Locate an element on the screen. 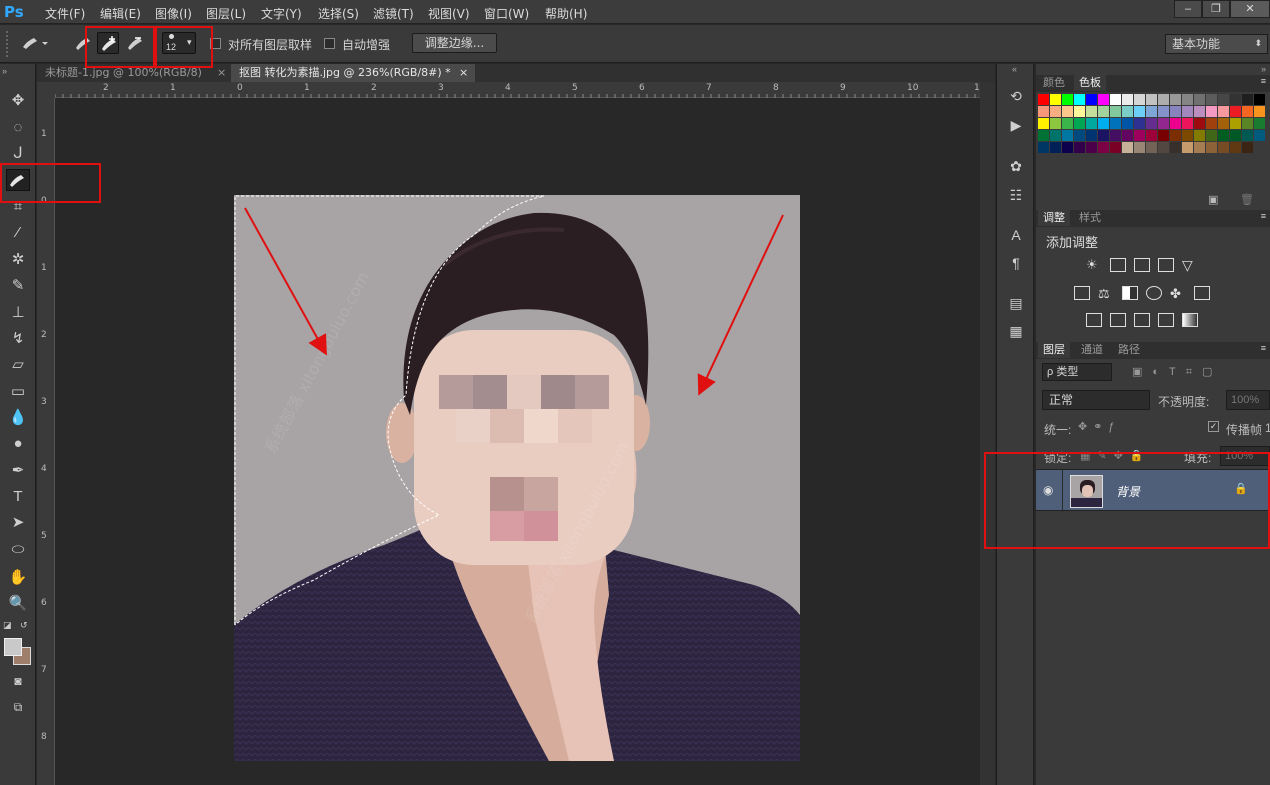  move-tool-icon: ✥ is located at coordinates (18, 101).